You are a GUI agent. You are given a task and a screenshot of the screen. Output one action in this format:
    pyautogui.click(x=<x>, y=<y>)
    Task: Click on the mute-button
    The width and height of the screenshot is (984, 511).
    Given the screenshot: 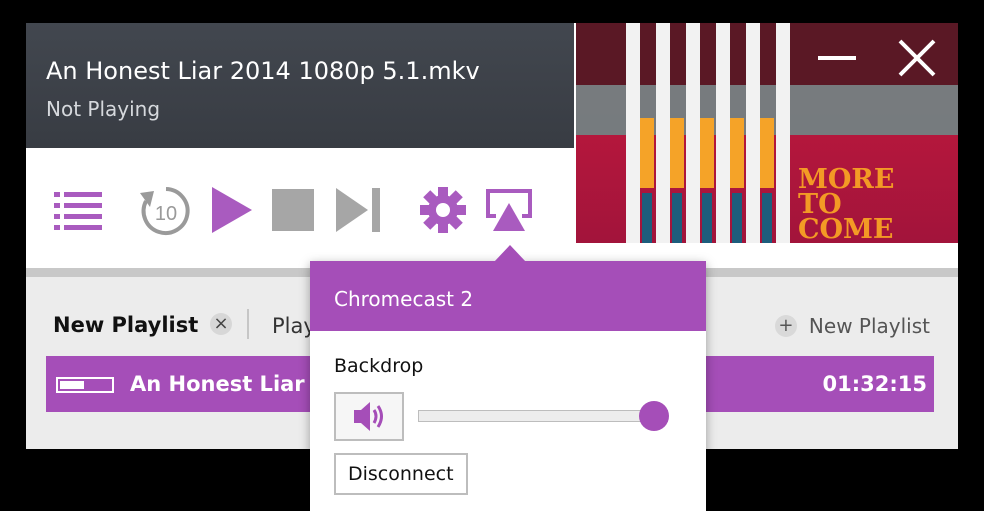 What is the action you would take?
    pyautogui.click(x=369, y=416)
    